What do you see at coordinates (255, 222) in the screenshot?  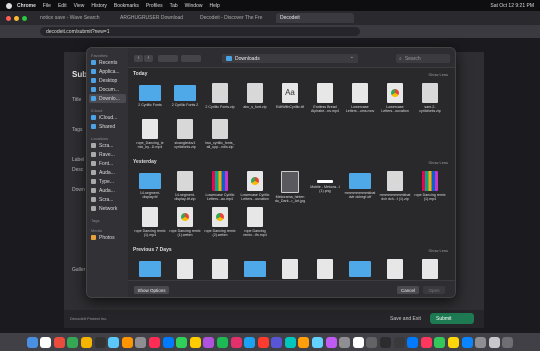 I see `file-item: rope Dancing remix...ifn.mp4` at bounding box center [255, 222].